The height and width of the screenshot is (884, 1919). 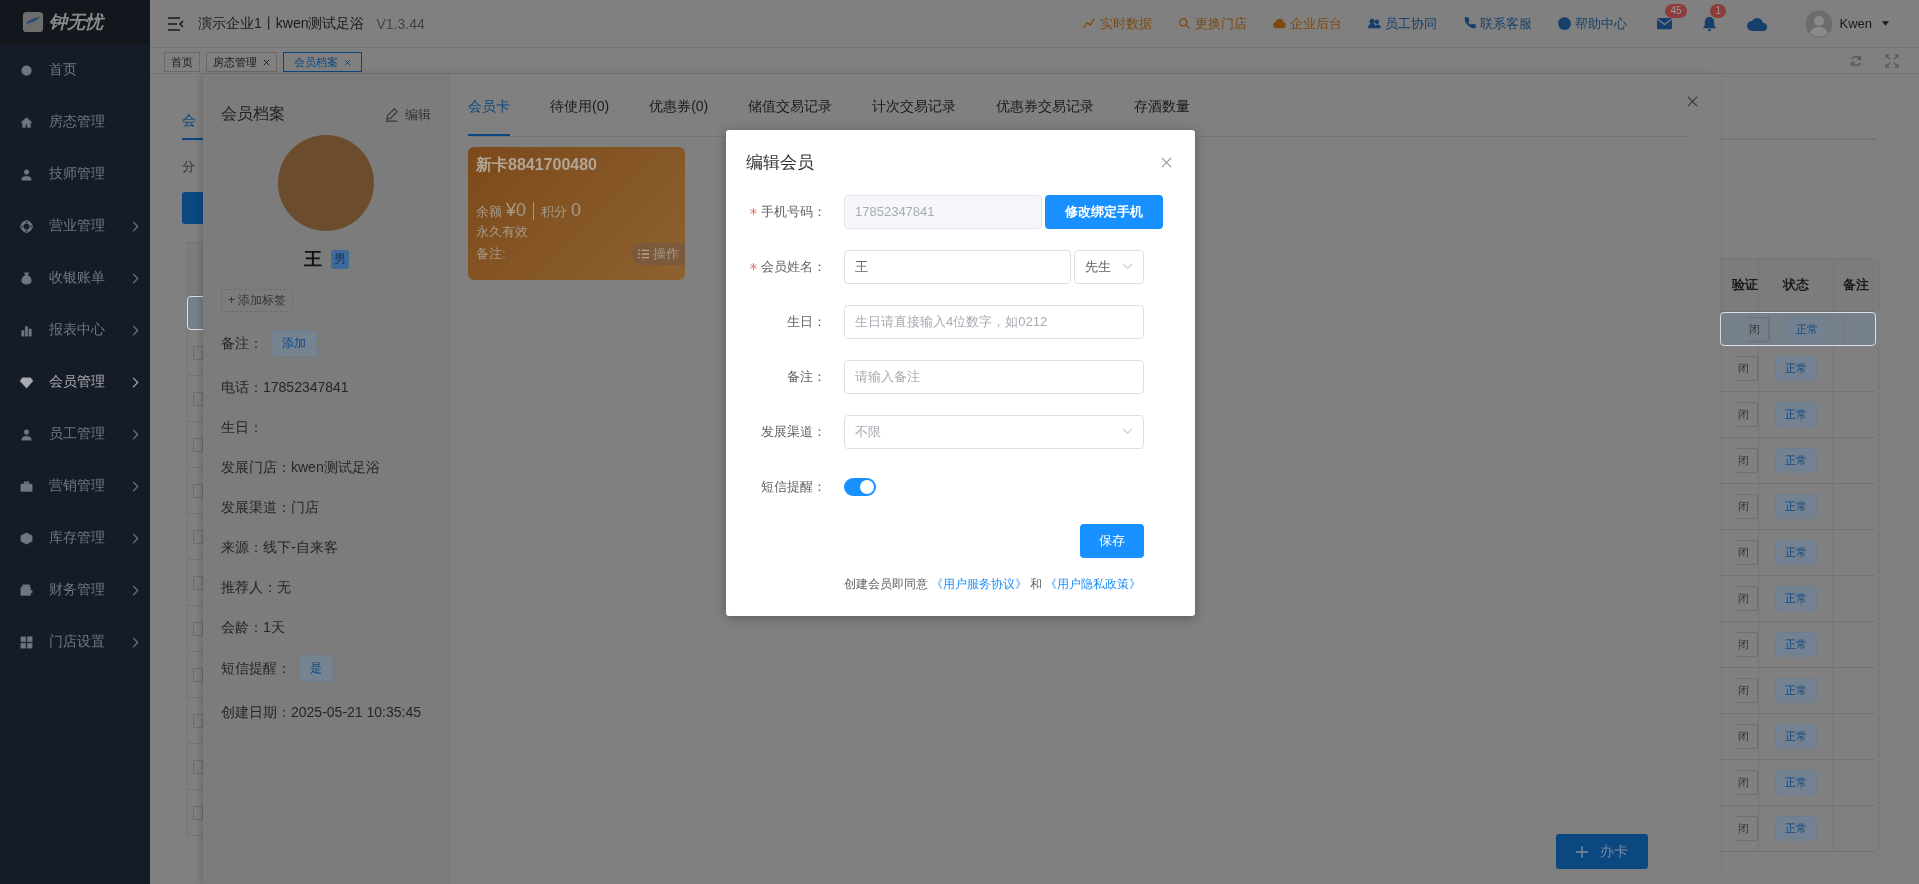 What do you see at coordinates (75, 434) in the screenshot?
I see `sidebar-item: 员工管理` at bounding box center [75, 434].